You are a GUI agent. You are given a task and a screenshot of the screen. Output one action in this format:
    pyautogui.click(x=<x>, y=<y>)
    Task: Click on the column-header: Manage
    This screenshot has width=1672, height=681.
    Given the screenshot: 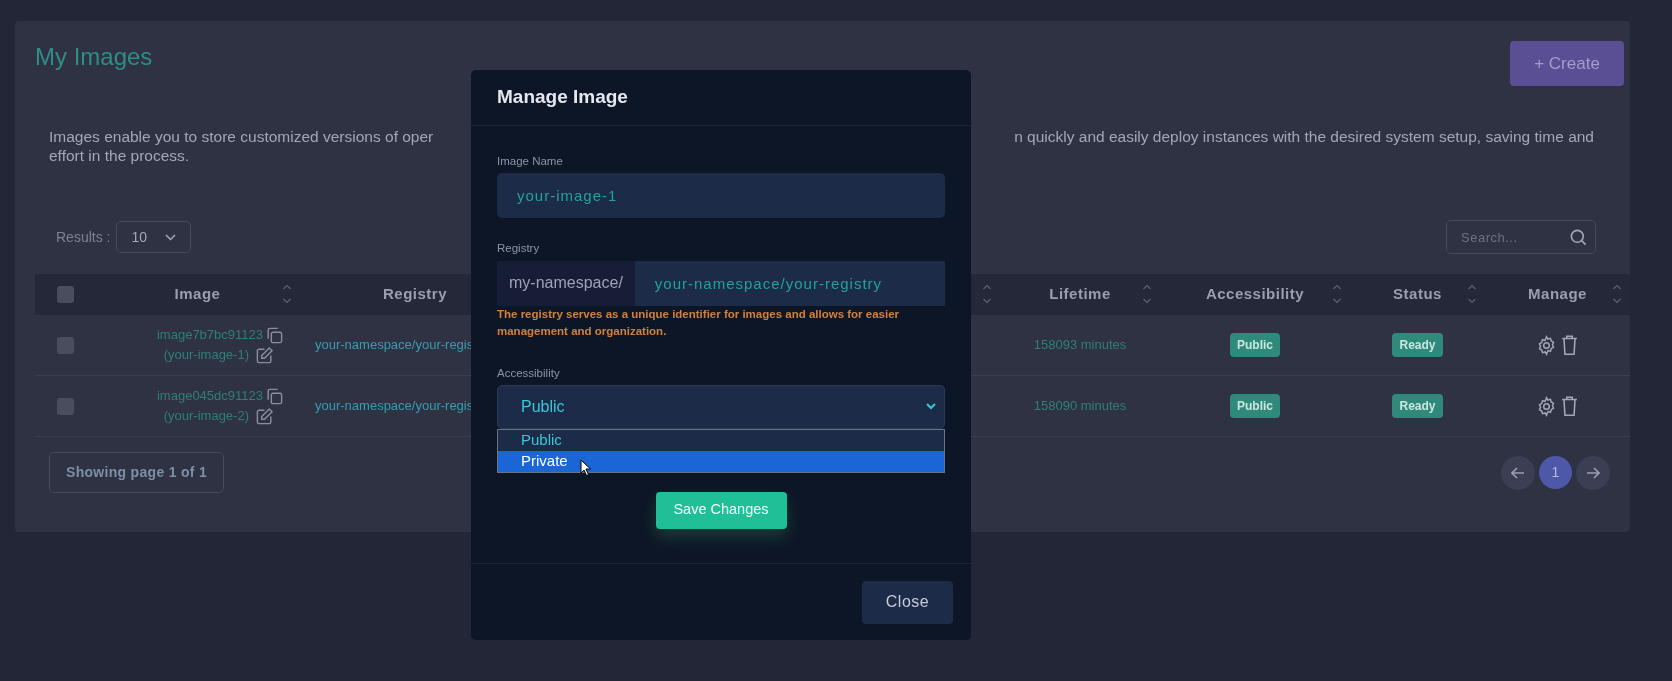 What is the action you would take?
    pyautogui.click(x=1557, y=294)
    